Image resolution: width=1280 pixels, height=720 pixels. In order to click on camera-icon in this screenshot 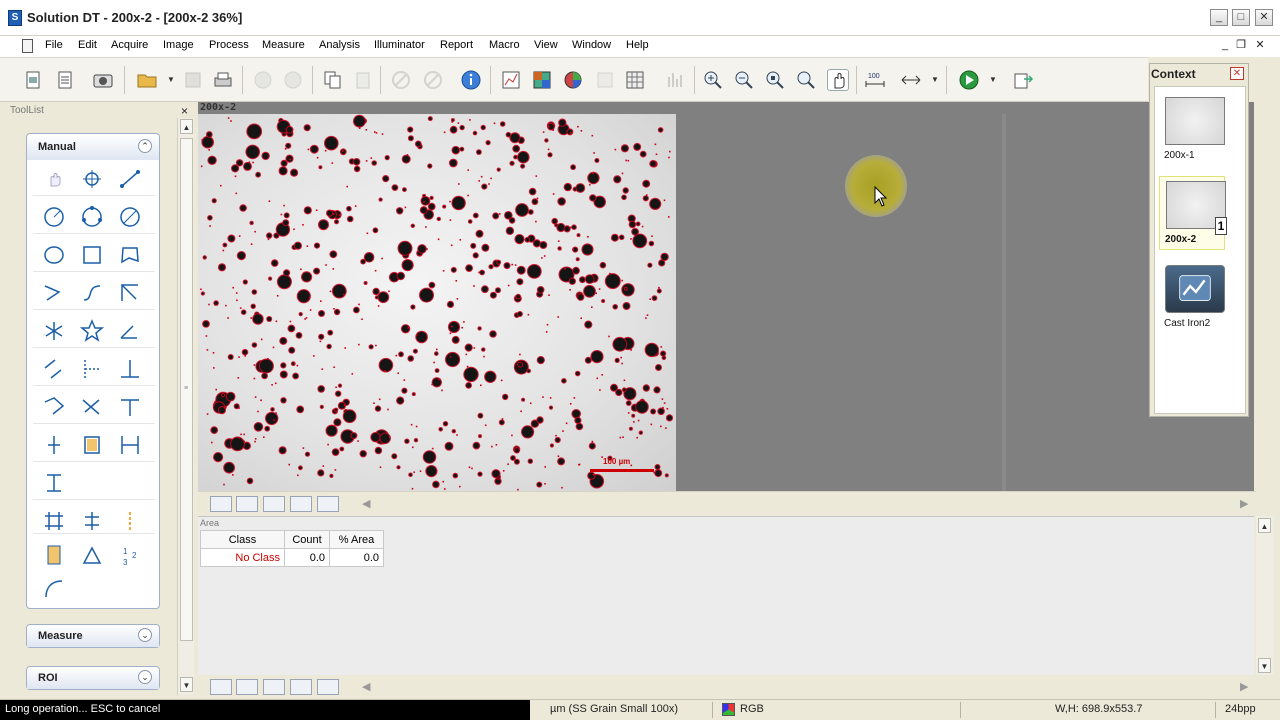, I will do `click(103, 80)`.